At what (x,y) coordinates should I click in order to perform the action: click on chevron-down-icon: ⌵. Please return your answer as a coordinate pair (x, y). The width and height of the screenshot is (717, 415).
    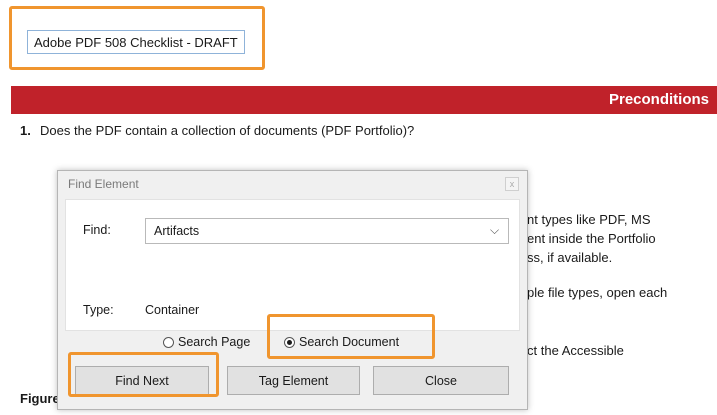
    Looking at the image, I should click on (494, 230).